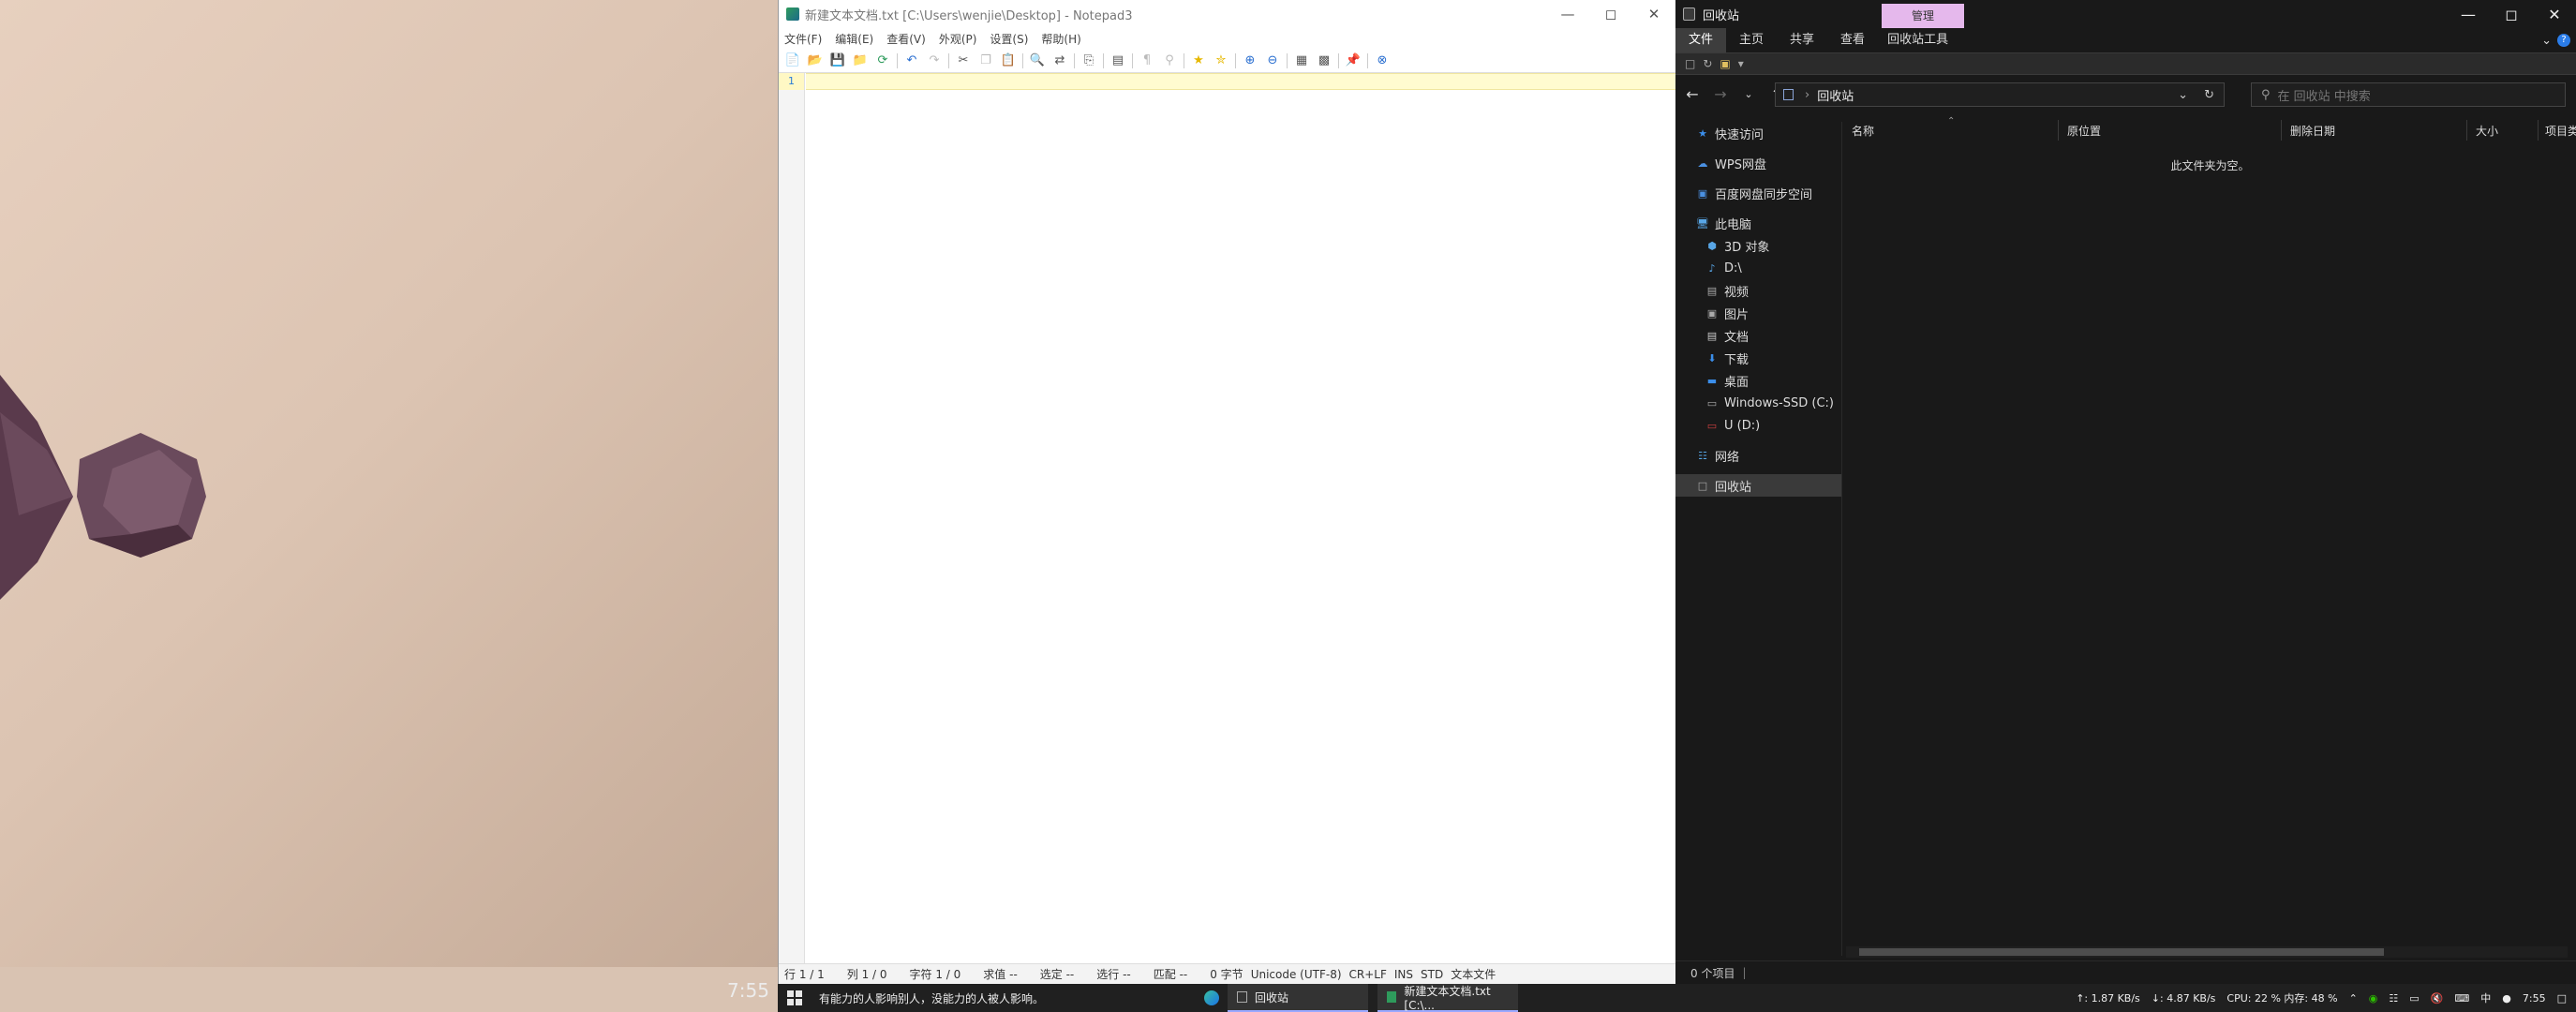 Image resolution: width=2576 pixels, height=1012 pixels. I want to click on status-encoding: Unicode (UTF-8), so click(1296, 974).